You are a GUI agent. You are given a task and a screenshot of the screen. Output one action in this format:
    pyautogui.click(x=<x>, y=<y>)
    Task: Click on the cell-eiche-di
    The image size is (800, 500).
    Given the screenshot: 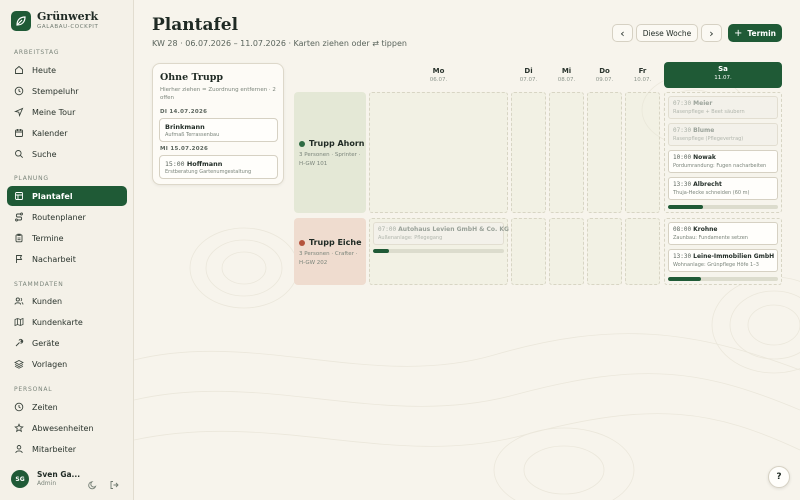 What is the action you would take?
    pyautogui.click(x=528, y=251)
    